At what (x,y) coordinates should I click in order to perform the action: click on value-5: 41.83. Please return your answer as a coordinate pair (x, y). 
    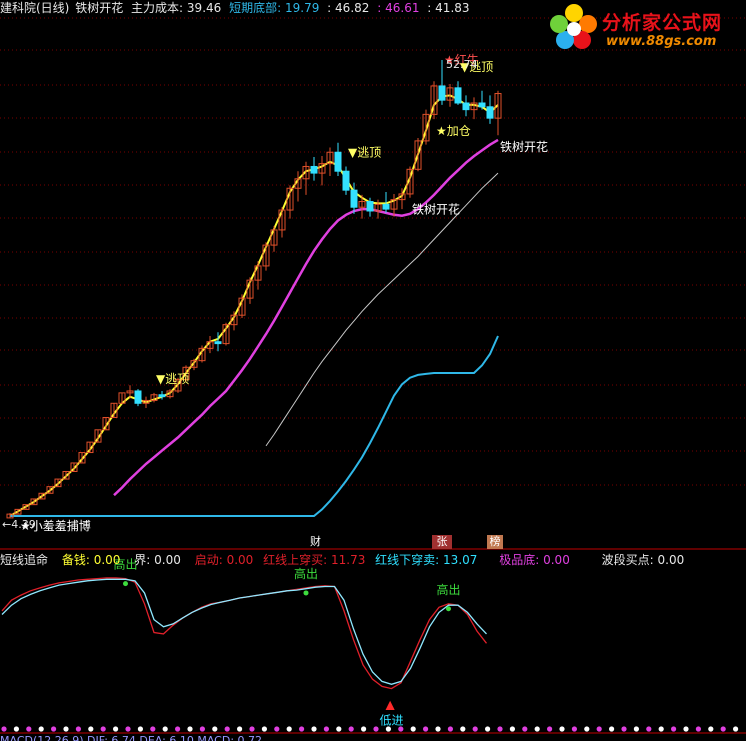
    Looking at the image, I should click on (452, 8).